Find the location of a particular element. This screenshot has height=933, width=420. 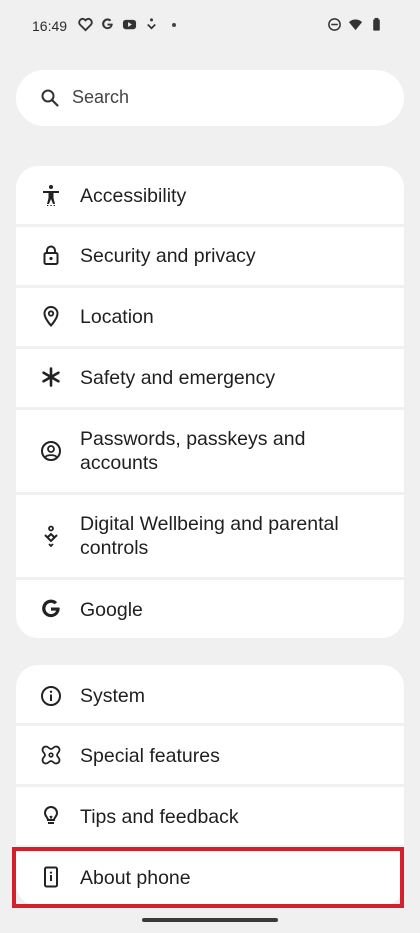

settings-item-label: Digital Wellbeing and parental controls is located at coordinates (209, 536).